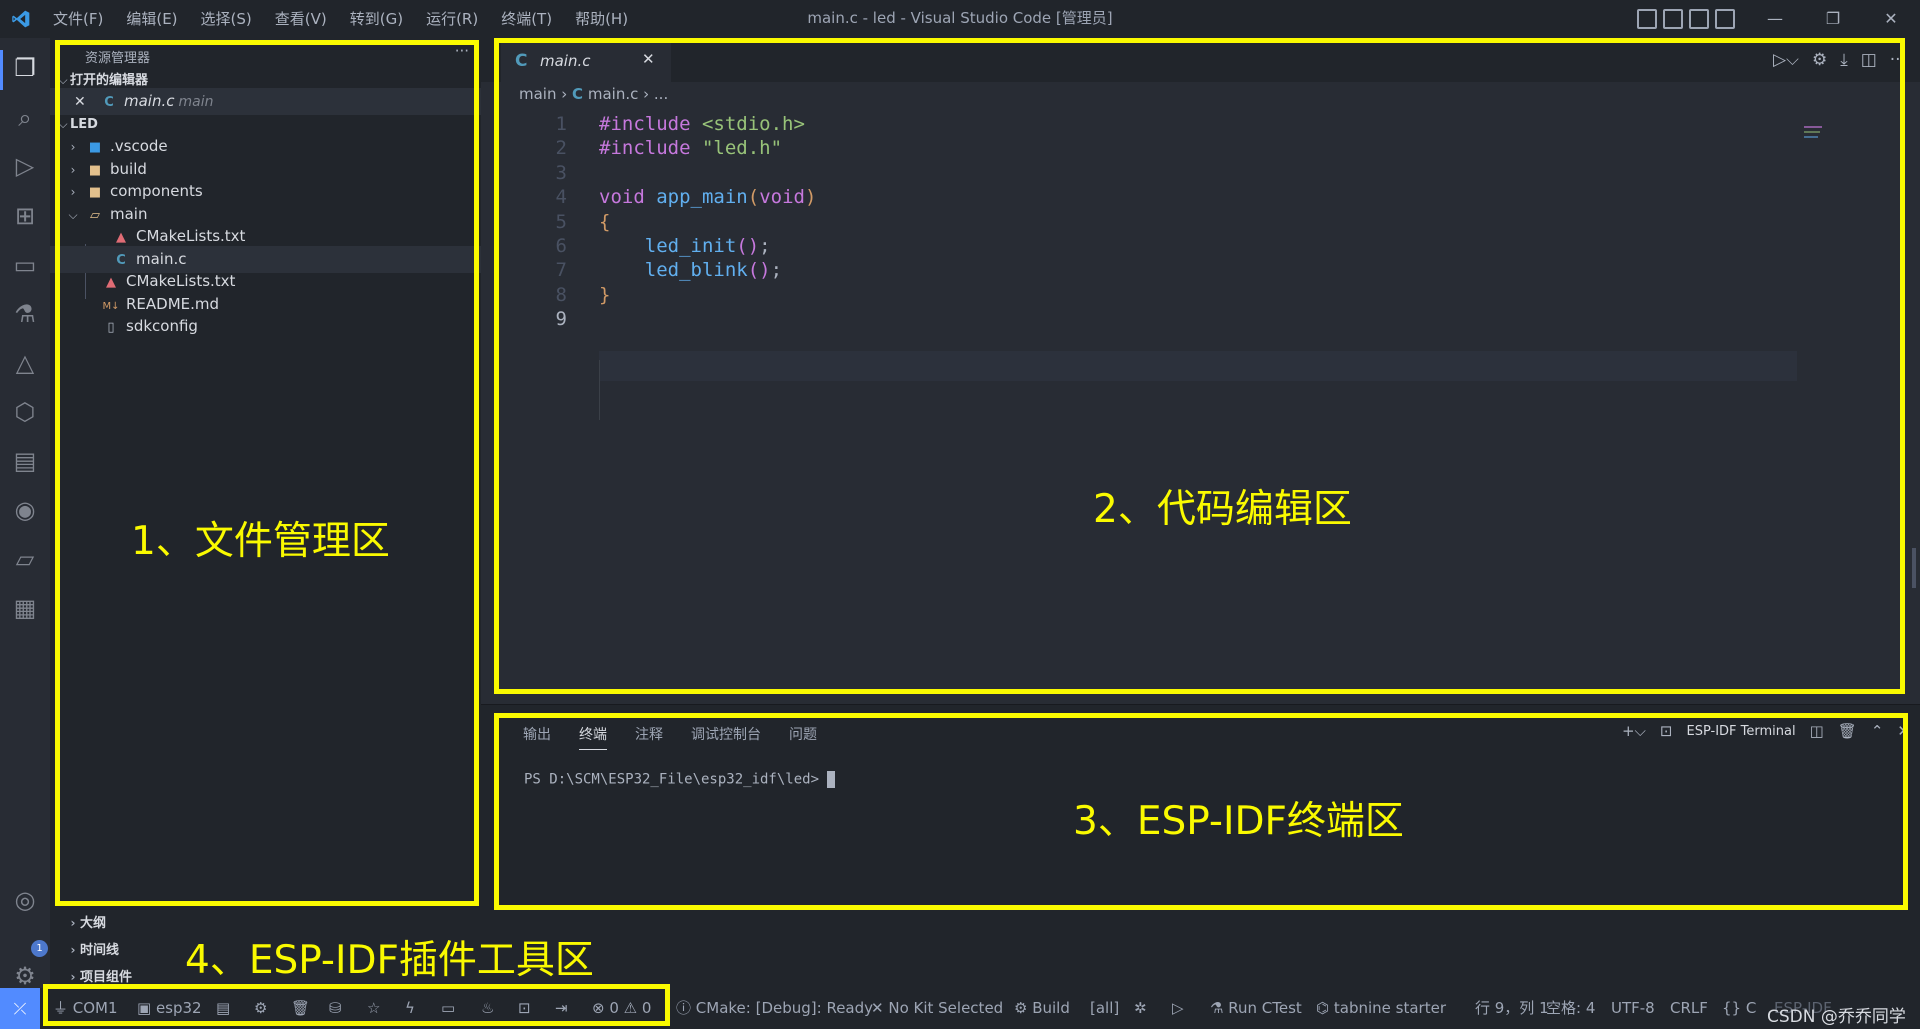  I want to click on settings-gear-icon: ⚙, so click(25, 976).